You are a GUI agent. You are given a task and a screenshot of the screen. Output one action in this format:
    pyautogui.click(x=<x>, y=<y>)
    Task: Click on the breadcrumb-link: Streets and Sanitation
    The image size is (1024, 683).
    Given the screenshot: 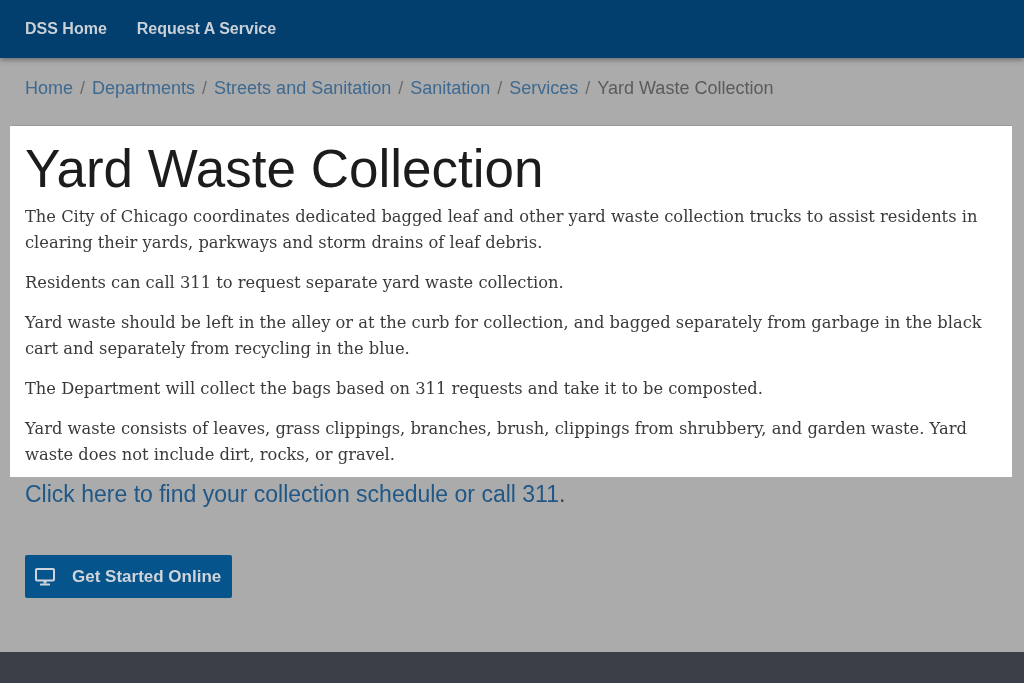 What is the action you would take?
    pyautogui.click(x=303, y=88)
    